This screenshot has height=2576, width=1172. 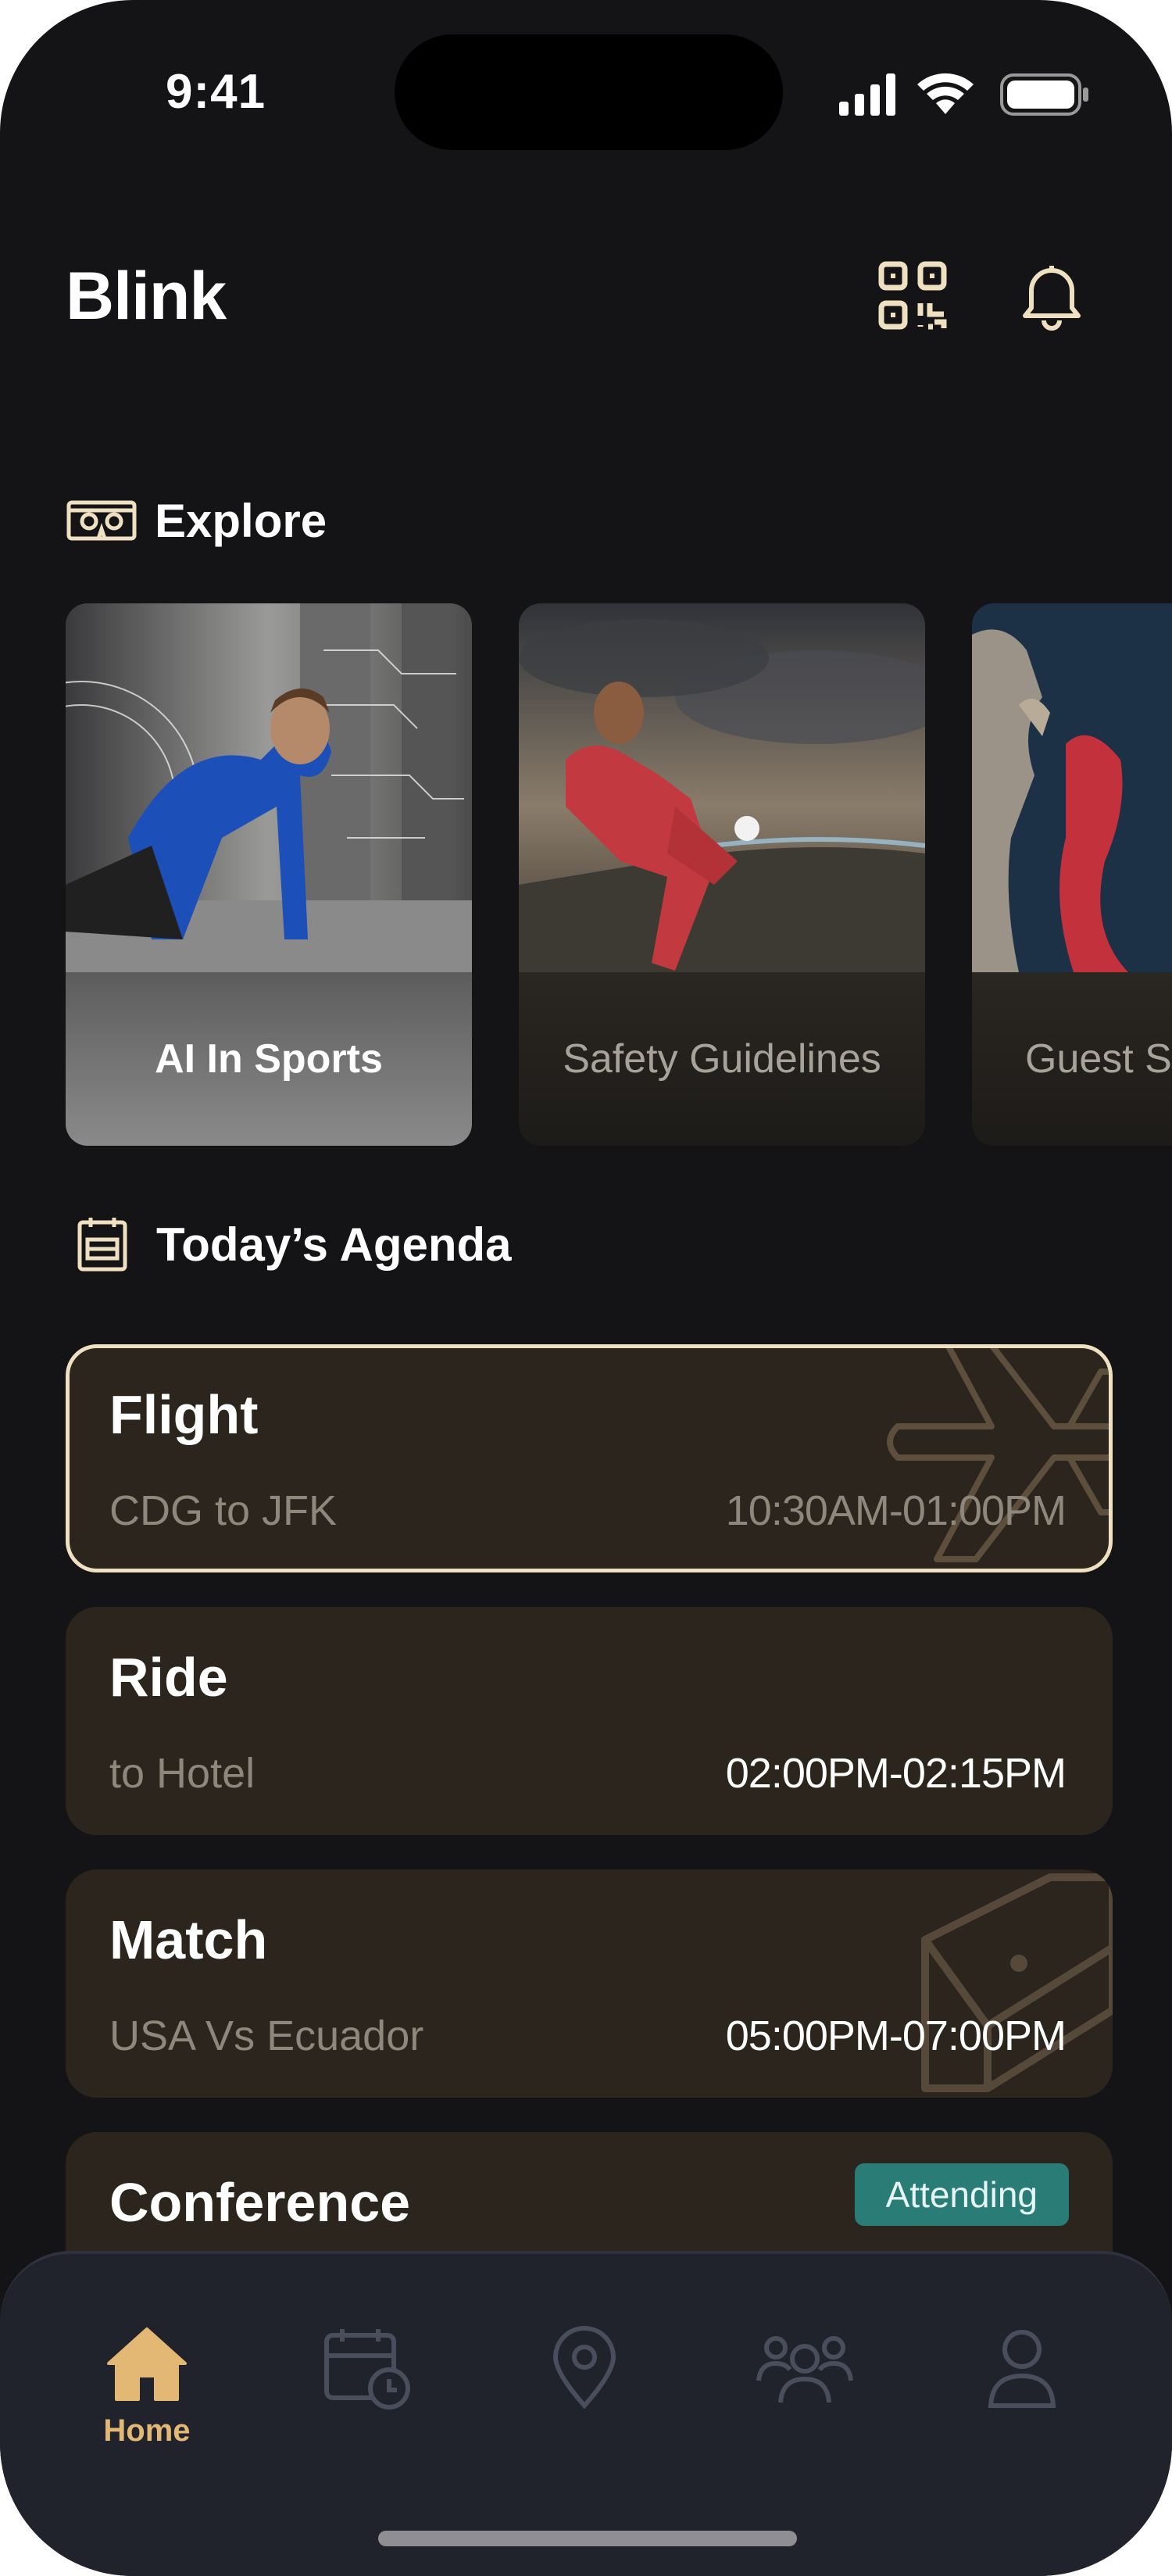 What do you see at coordinates (589, 92) in the screenshot?
I see `dynamic-island` at bounding box center [589, 92].